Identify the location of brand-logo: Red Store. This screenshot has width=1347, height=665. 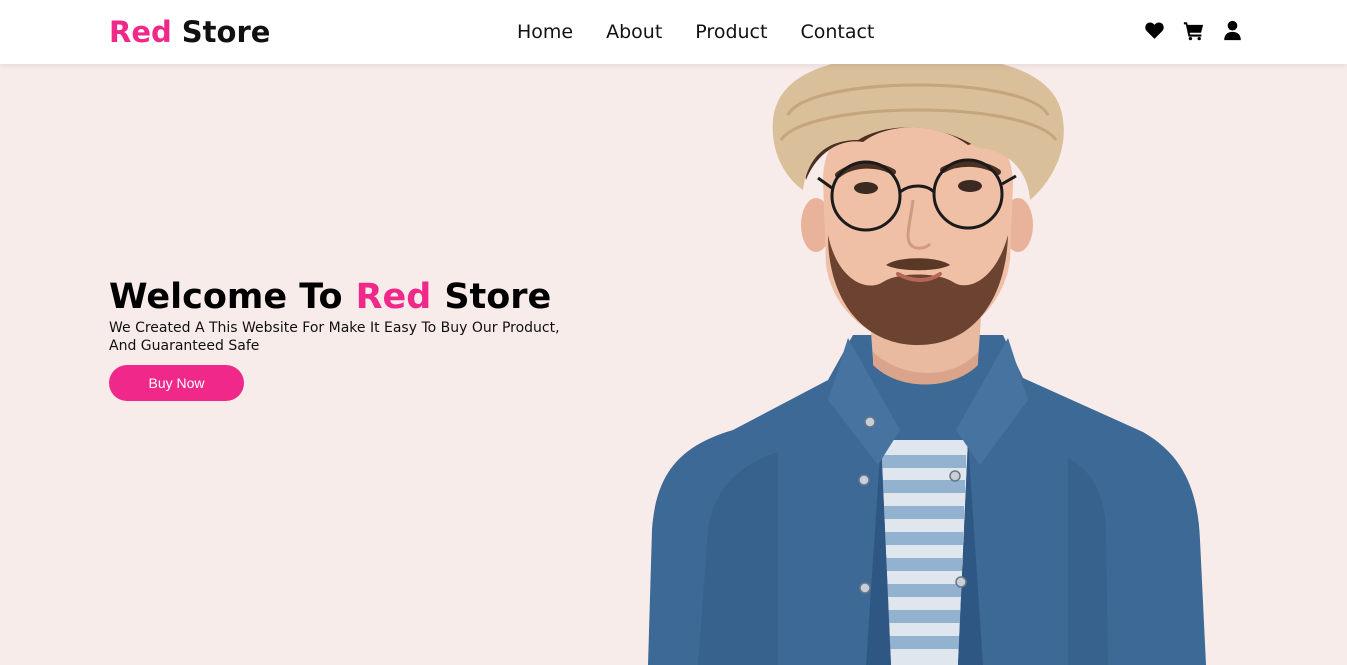
(189, 32).